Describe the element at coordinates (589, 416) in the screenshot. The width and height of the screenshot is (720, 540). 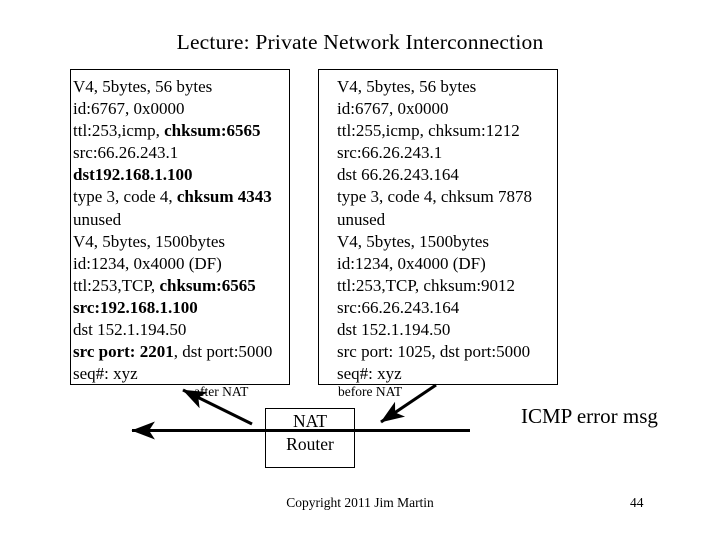
I see `icmp-error-msg-label: ICMP error msg` at that location.